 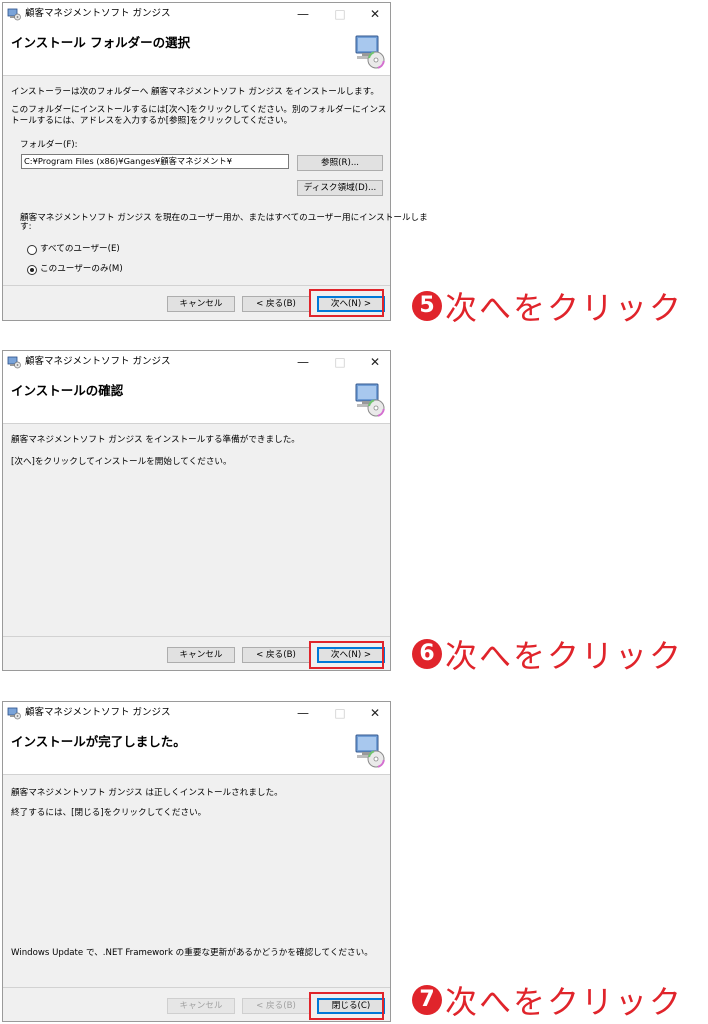 What do you see at coordinates (427, 1000) in the screenshot?
I see `step-number-badge: 7` at bounding box center [427, 1000].